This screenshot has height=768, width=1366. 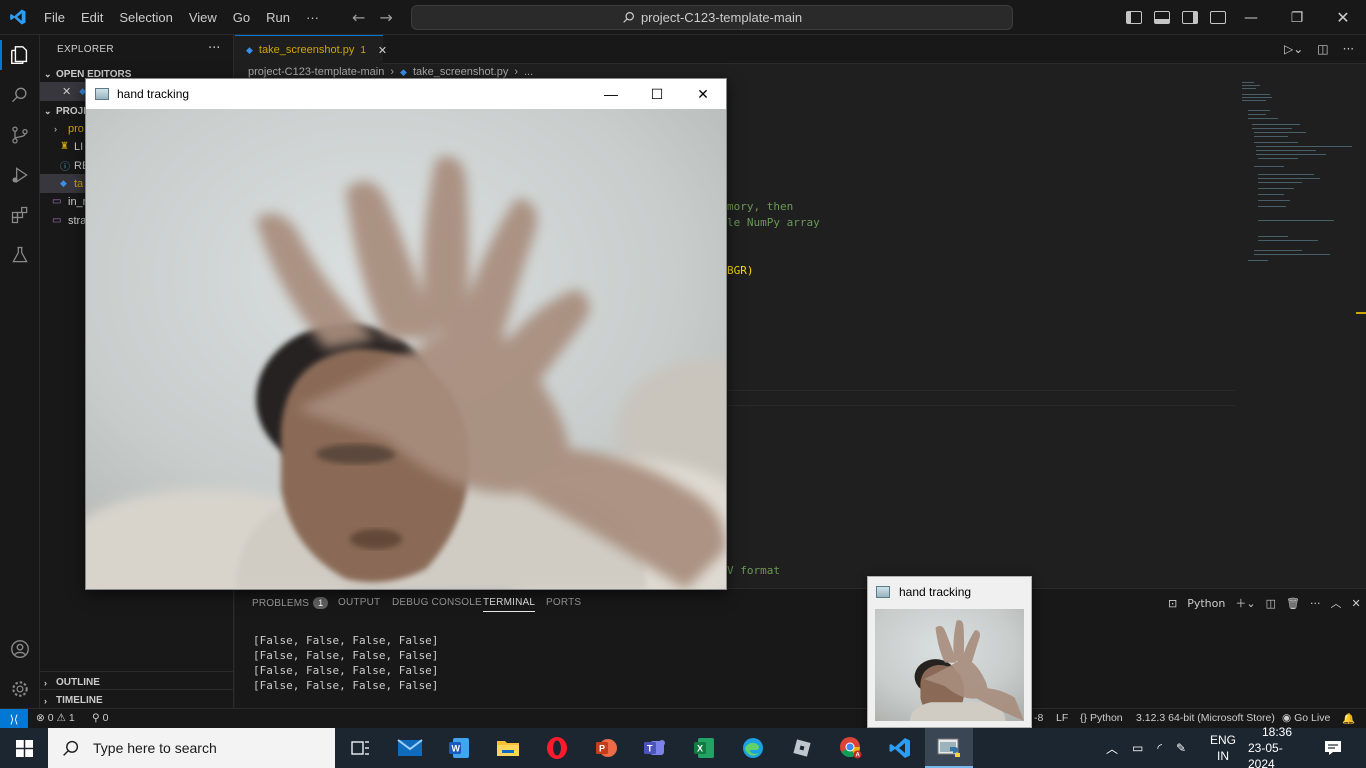 What do you see at coordinates (1271, 603) in the screenshot?
I see `split-terminal-icon: ◫` at bounding box center [1271, 603].